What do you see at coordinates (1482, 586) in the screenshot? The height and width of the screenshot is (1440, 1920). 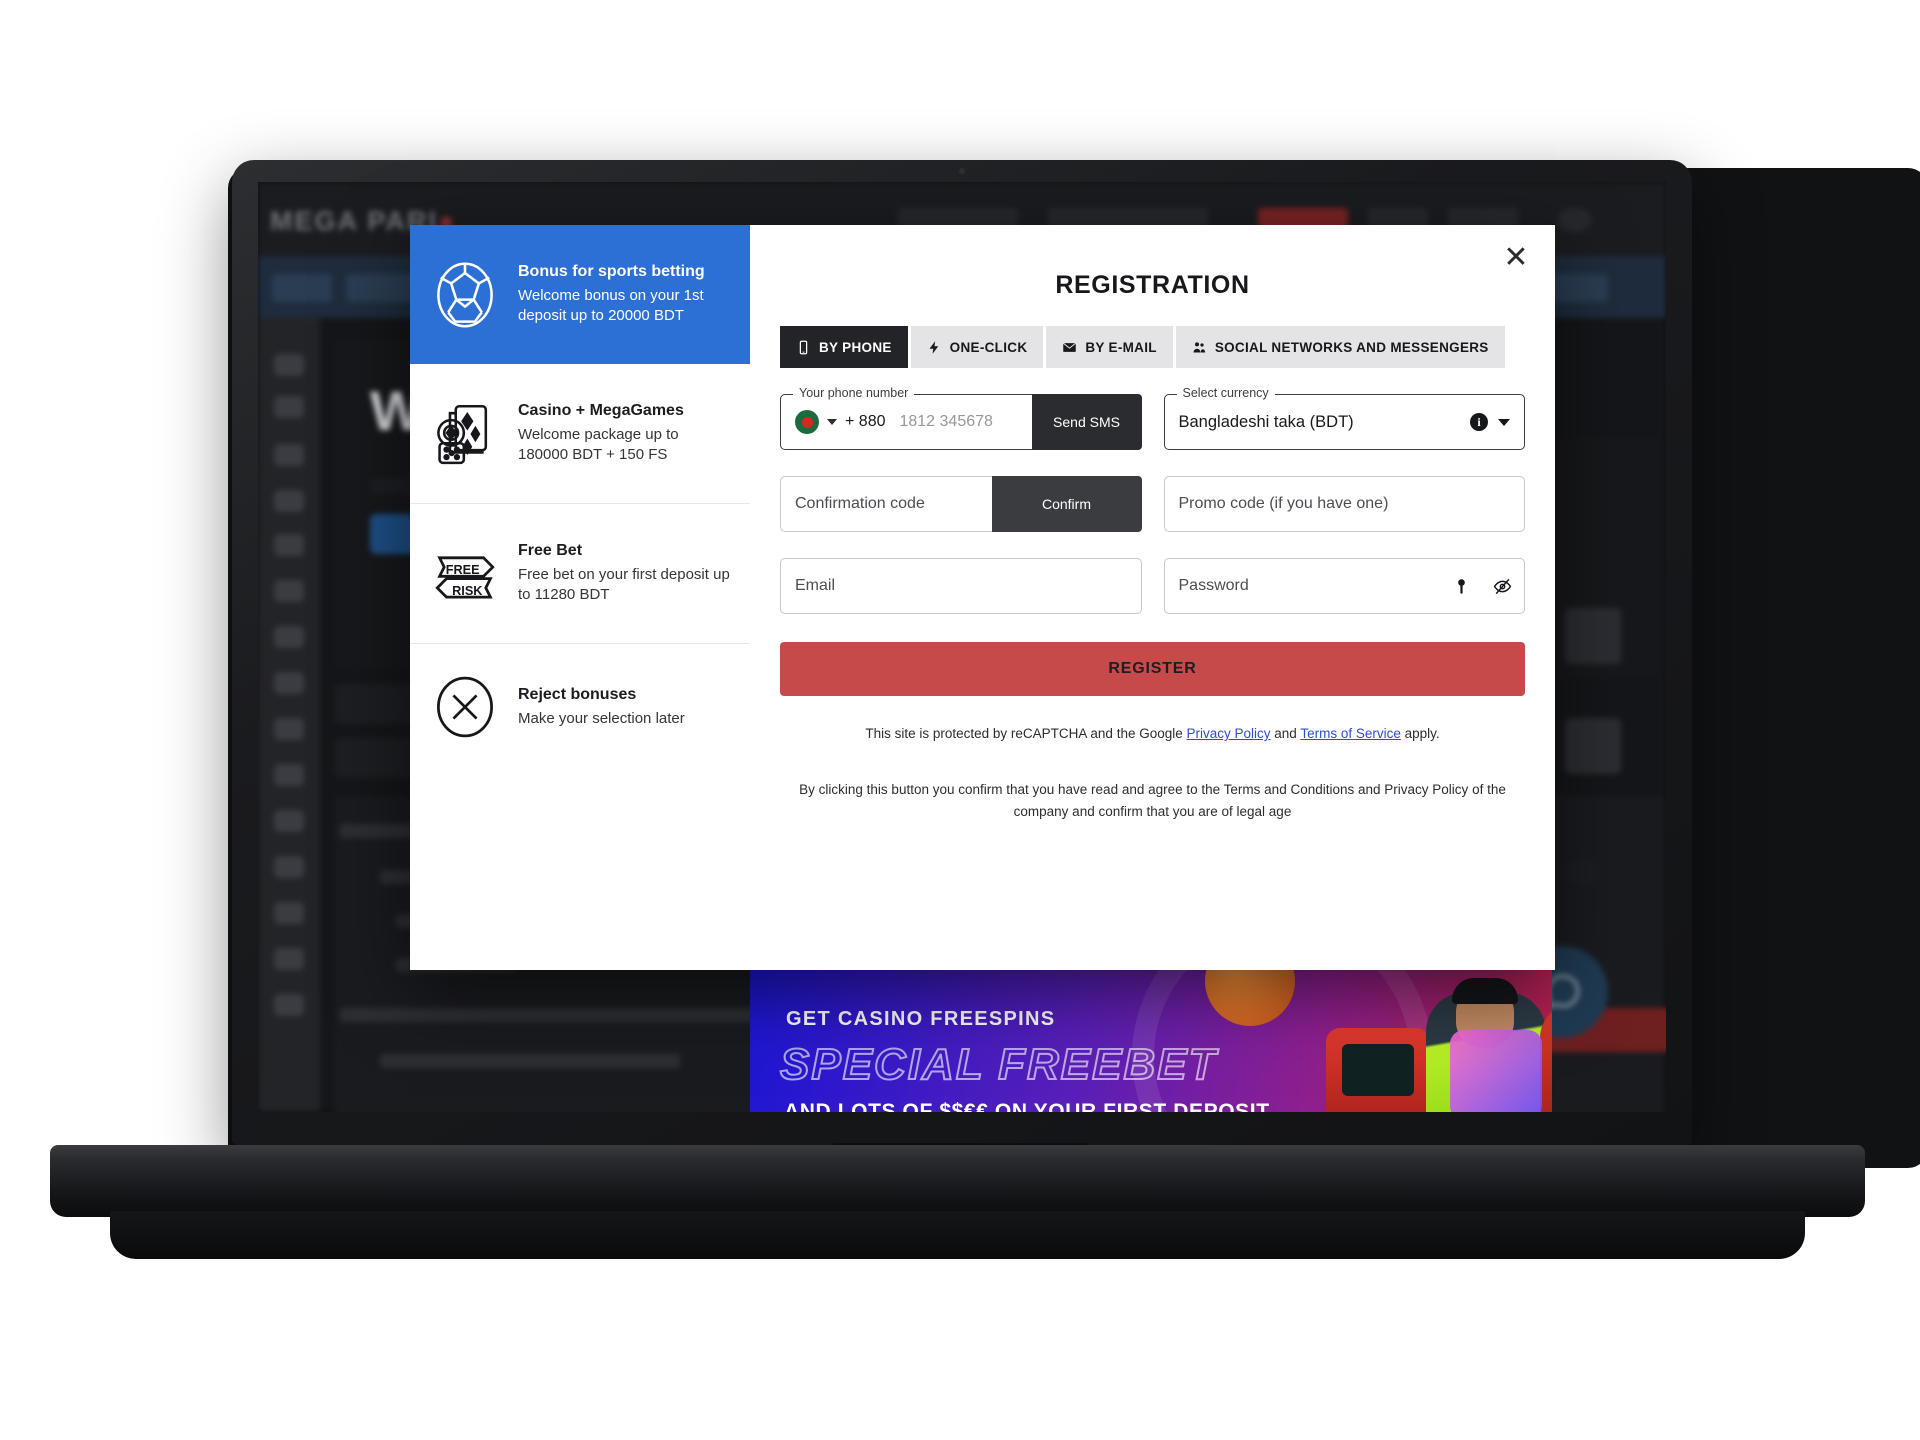 I see `password-icons` at bounding box center [1482, 586].